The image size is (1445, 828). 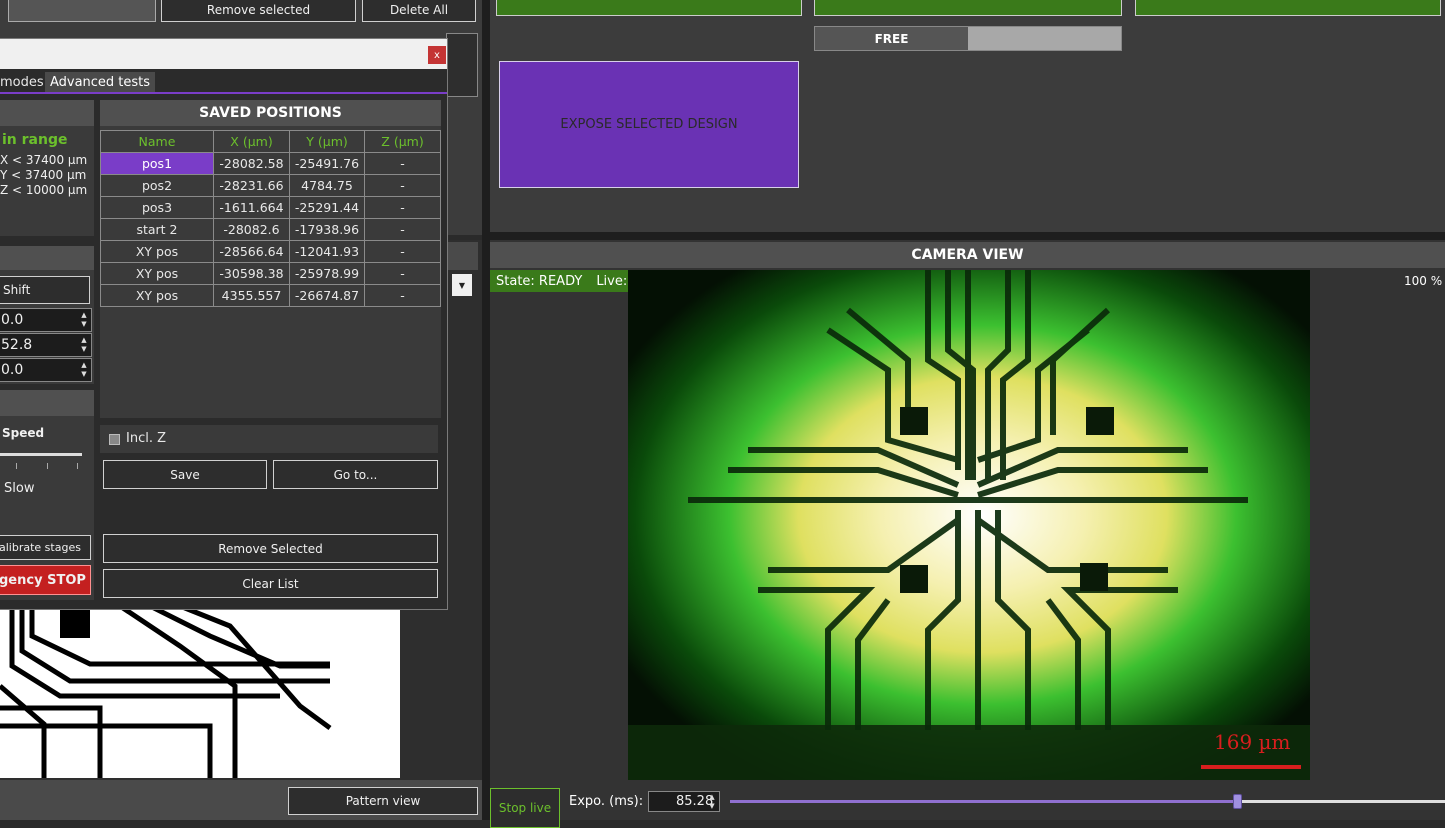 I want to click on dialog-title-bar, so click(x=223, y=54).